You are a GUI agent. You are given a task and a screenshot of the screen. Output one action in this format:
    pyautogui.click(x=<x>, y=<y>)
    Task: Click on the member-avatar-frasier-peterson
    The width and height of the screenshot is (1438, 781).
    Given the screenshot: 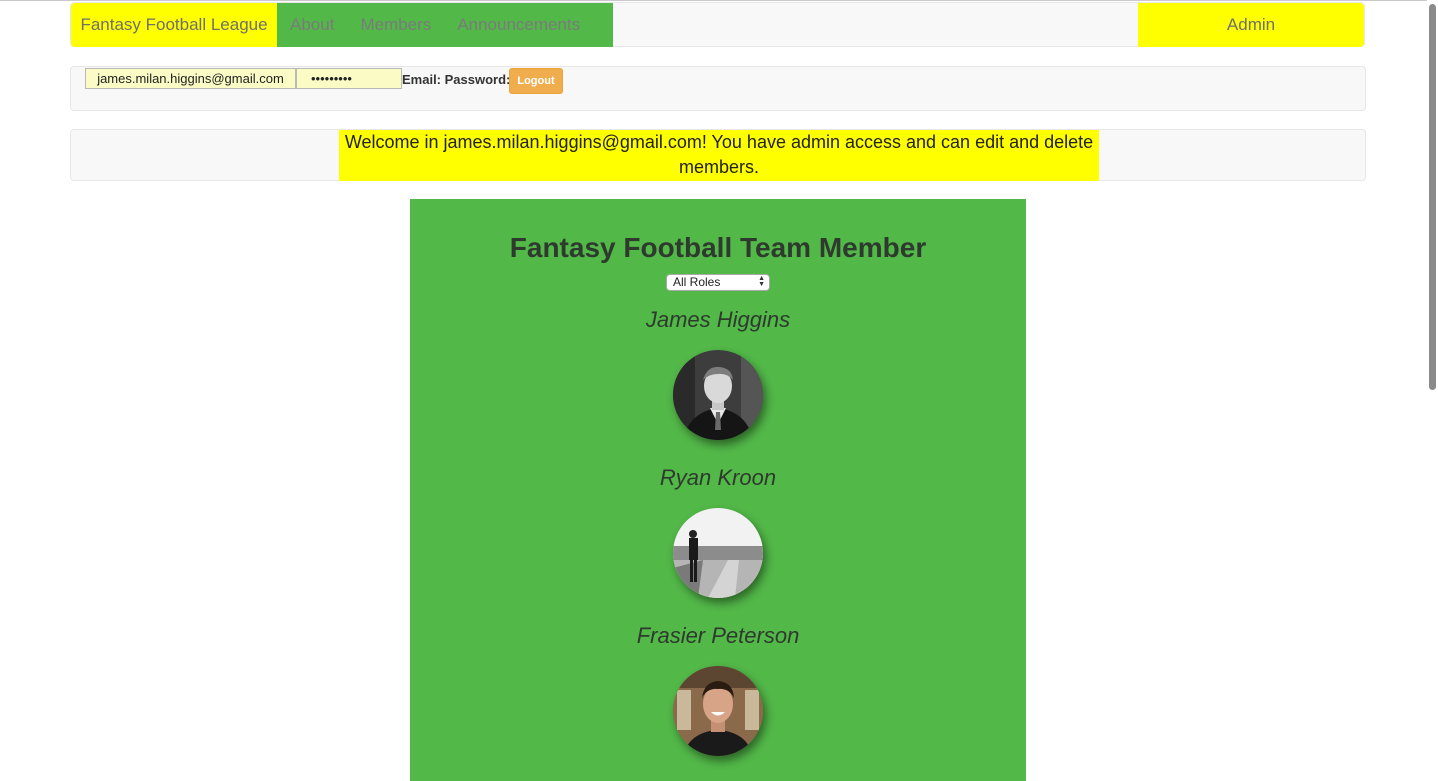 What is the action you would take?
    pyautogui.click(x=718, y=711)
    